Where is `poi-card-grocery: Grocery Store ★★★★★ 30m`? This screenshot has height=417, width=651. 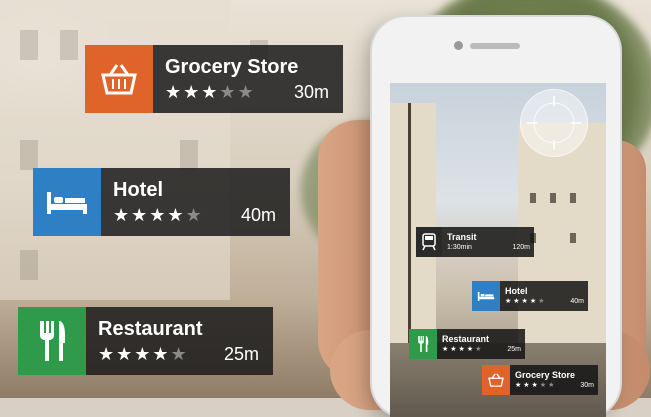
poi-card-grocery: Grocery Store ★★★★★ 30m is located at coordinates (214, 79).